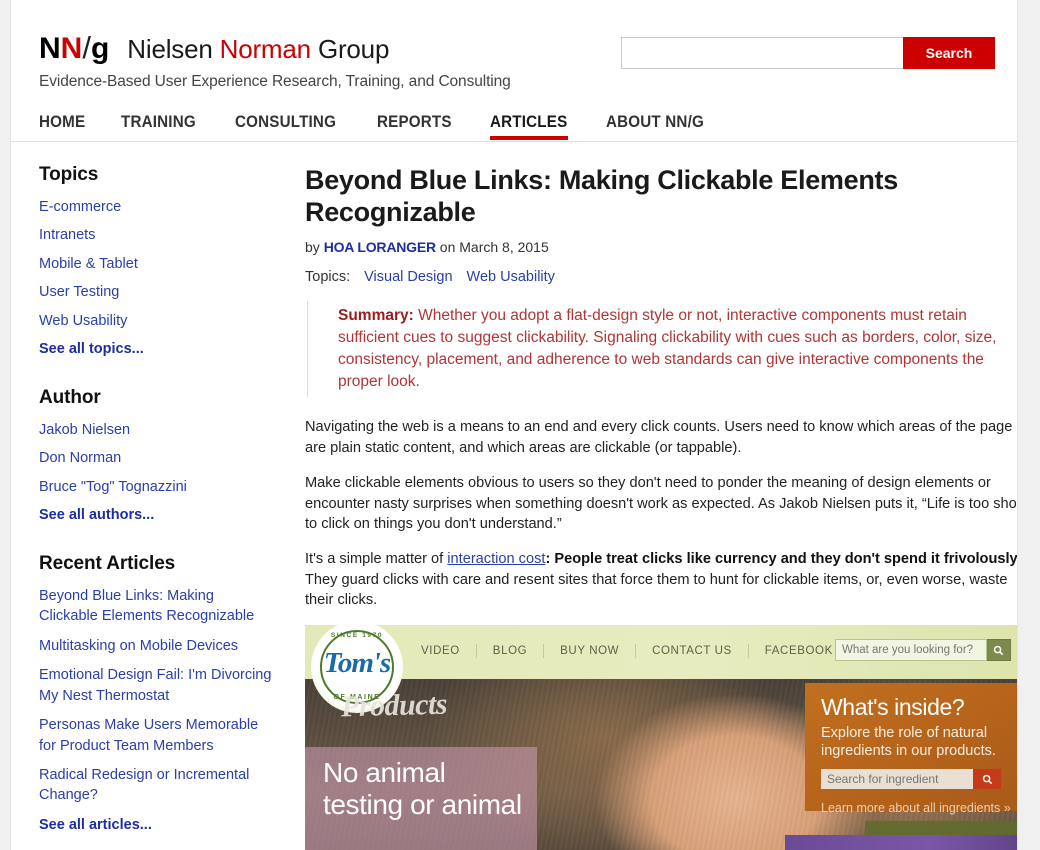 Image resolution: width=1040 pixels, height=850 pixels. What do you see at coordinates (510, 651) in the screenshot?
I see `figure-nav-blog: BLOG` at bounding box center [510, 651].